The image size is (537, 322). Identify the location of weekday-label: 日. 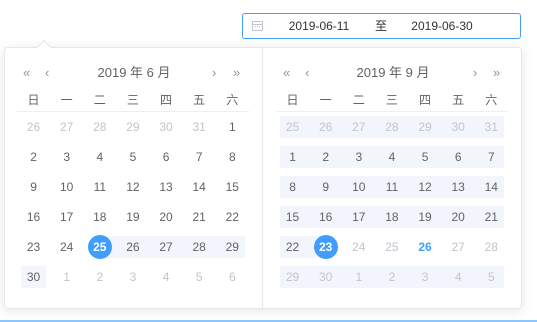
(33, 100).